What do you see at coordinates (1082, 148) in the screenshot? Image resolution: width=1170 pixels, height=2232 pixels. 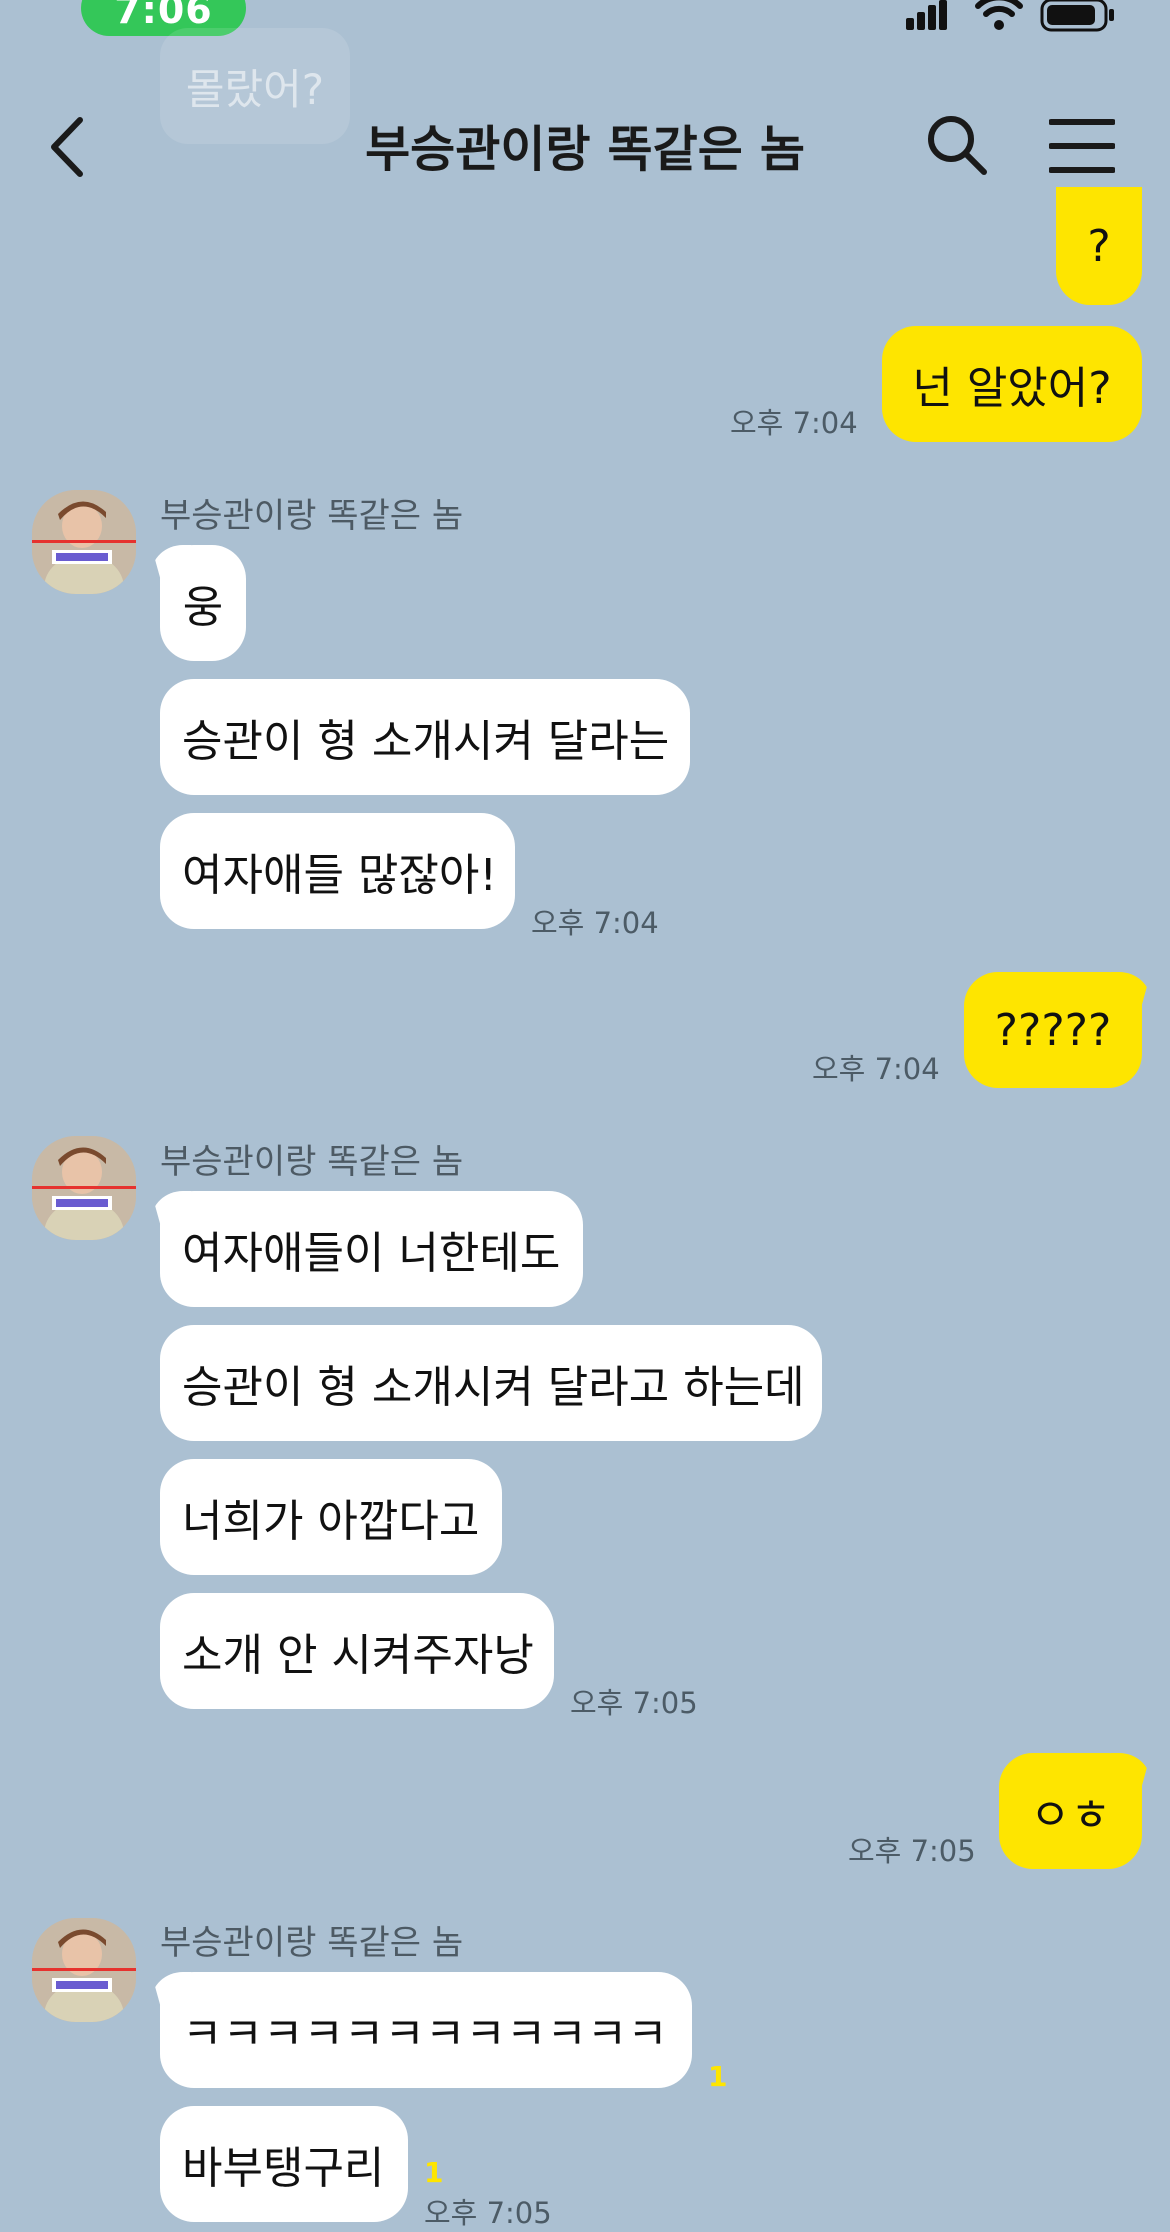 I see `menu-icon` at bounding box center [1082, 148].